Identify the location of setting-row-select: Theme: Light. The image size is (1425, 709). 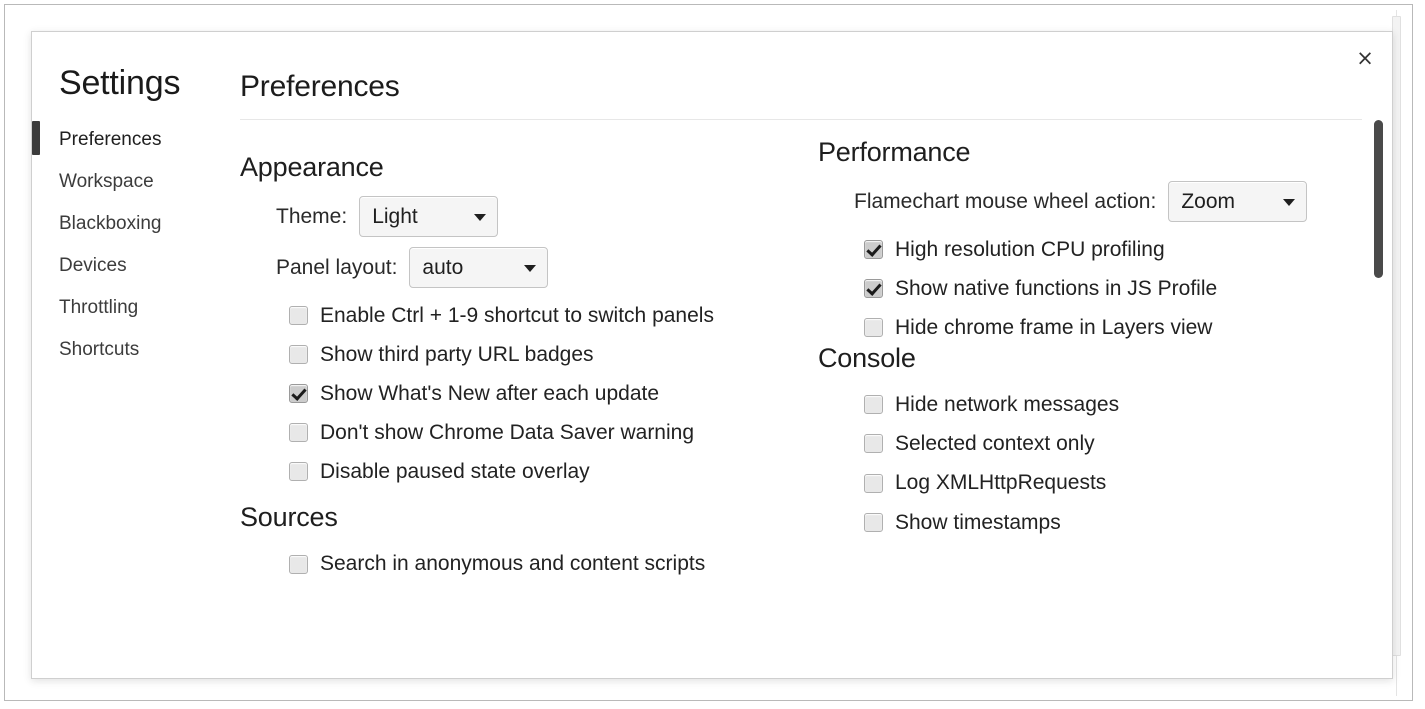
(529, 216).